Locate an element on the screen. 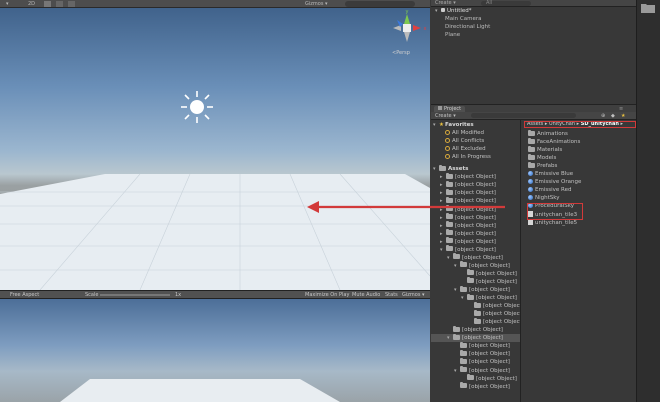  effects-toggle is located at coordinates (71, 4).